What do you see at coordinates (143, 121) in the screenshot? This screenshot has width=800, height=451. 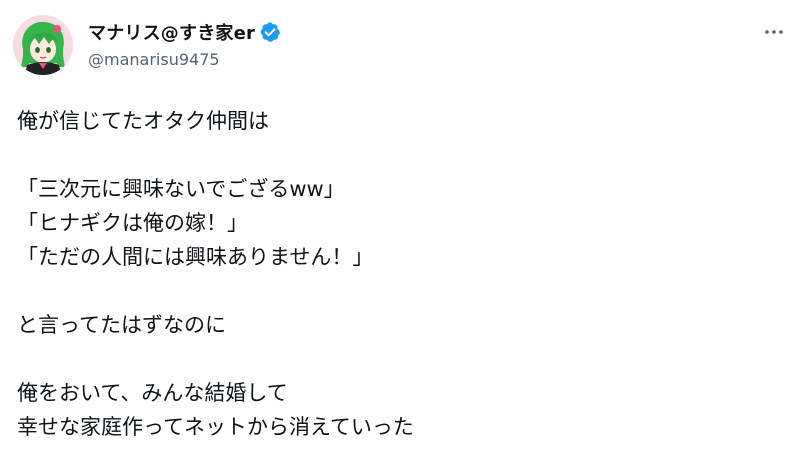 I see `tweet-text-line: 俺が信じてたオタク仲間は` at bounding box center [143, 121].